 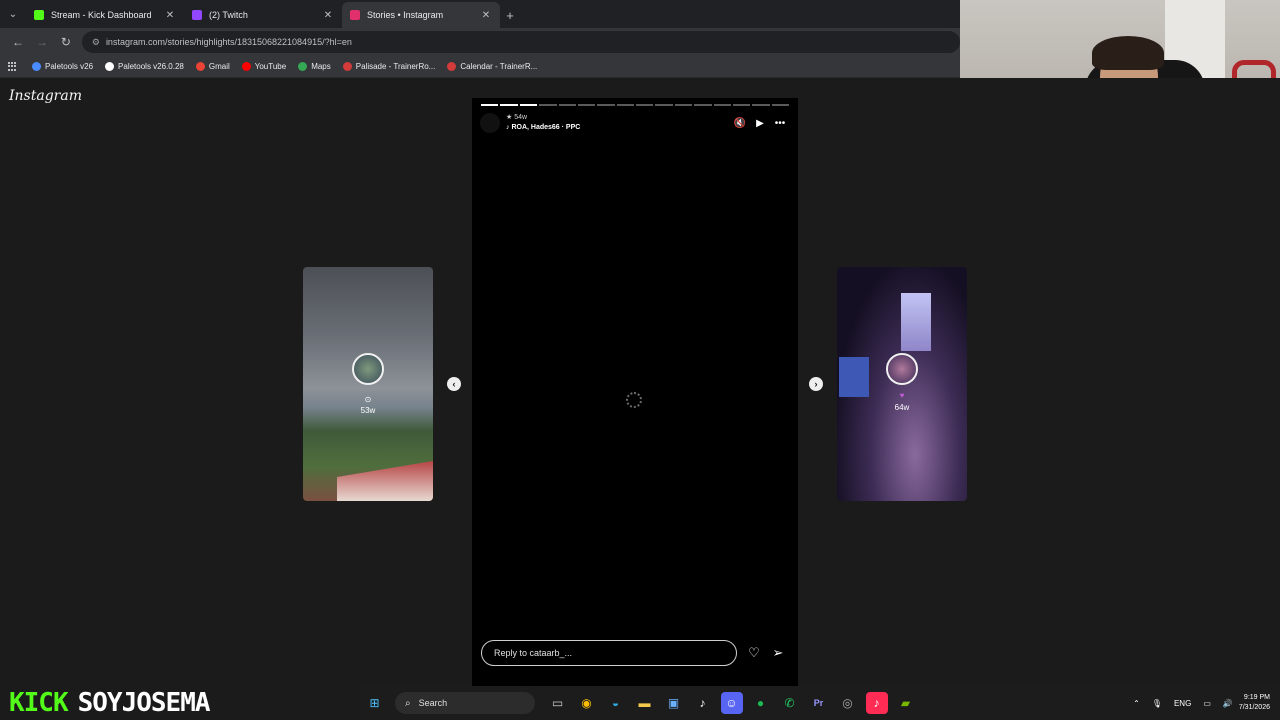 I want to click on monitor-icon: ▭, so click(x=1207, y=703).